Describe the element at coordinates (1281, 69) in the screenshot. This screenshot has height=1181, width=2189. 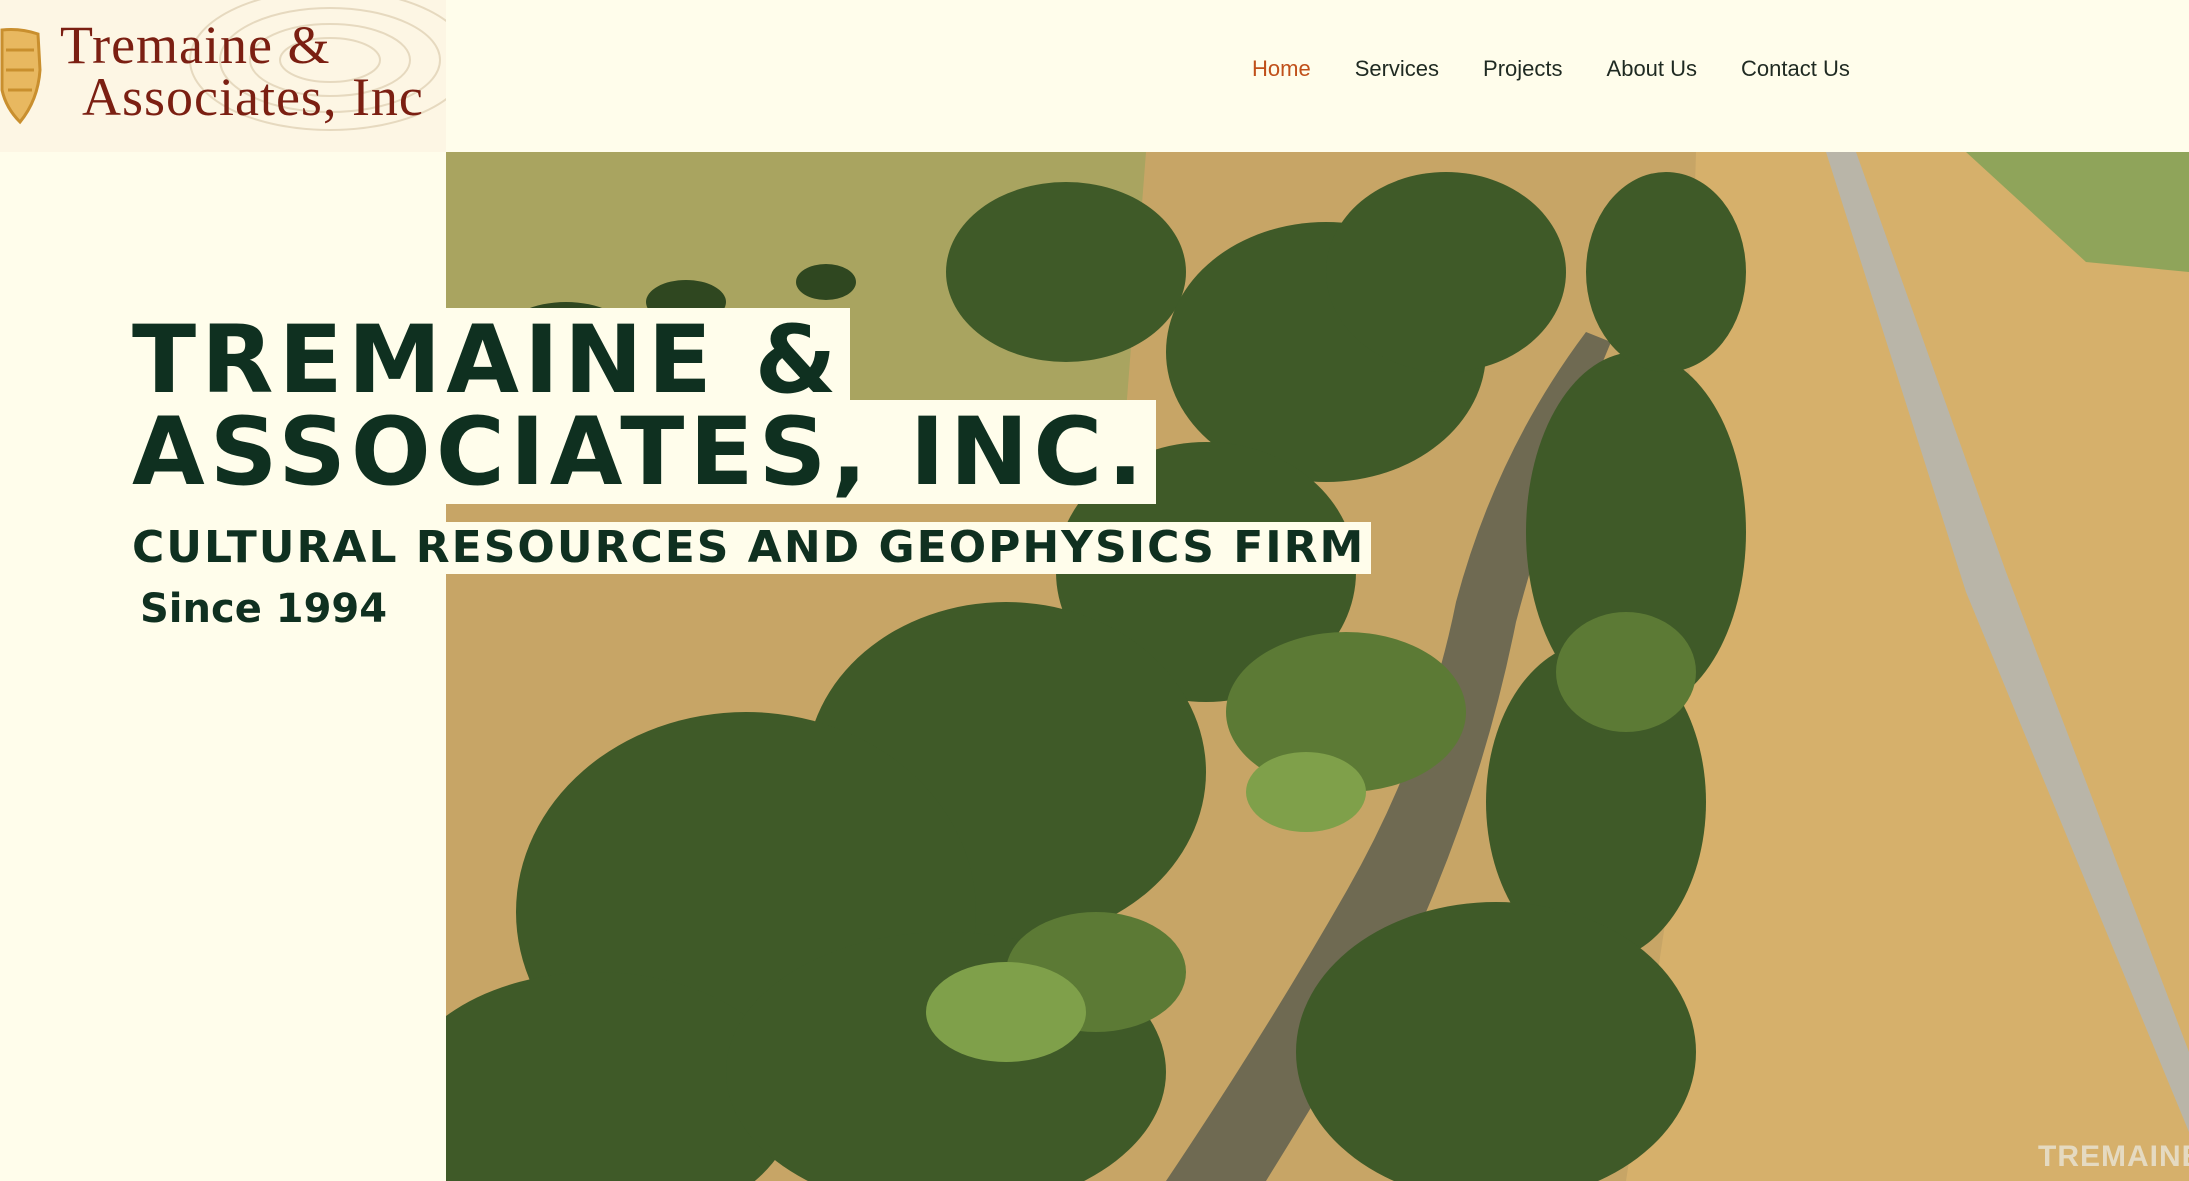
I see `nav-home: Home` at that location.